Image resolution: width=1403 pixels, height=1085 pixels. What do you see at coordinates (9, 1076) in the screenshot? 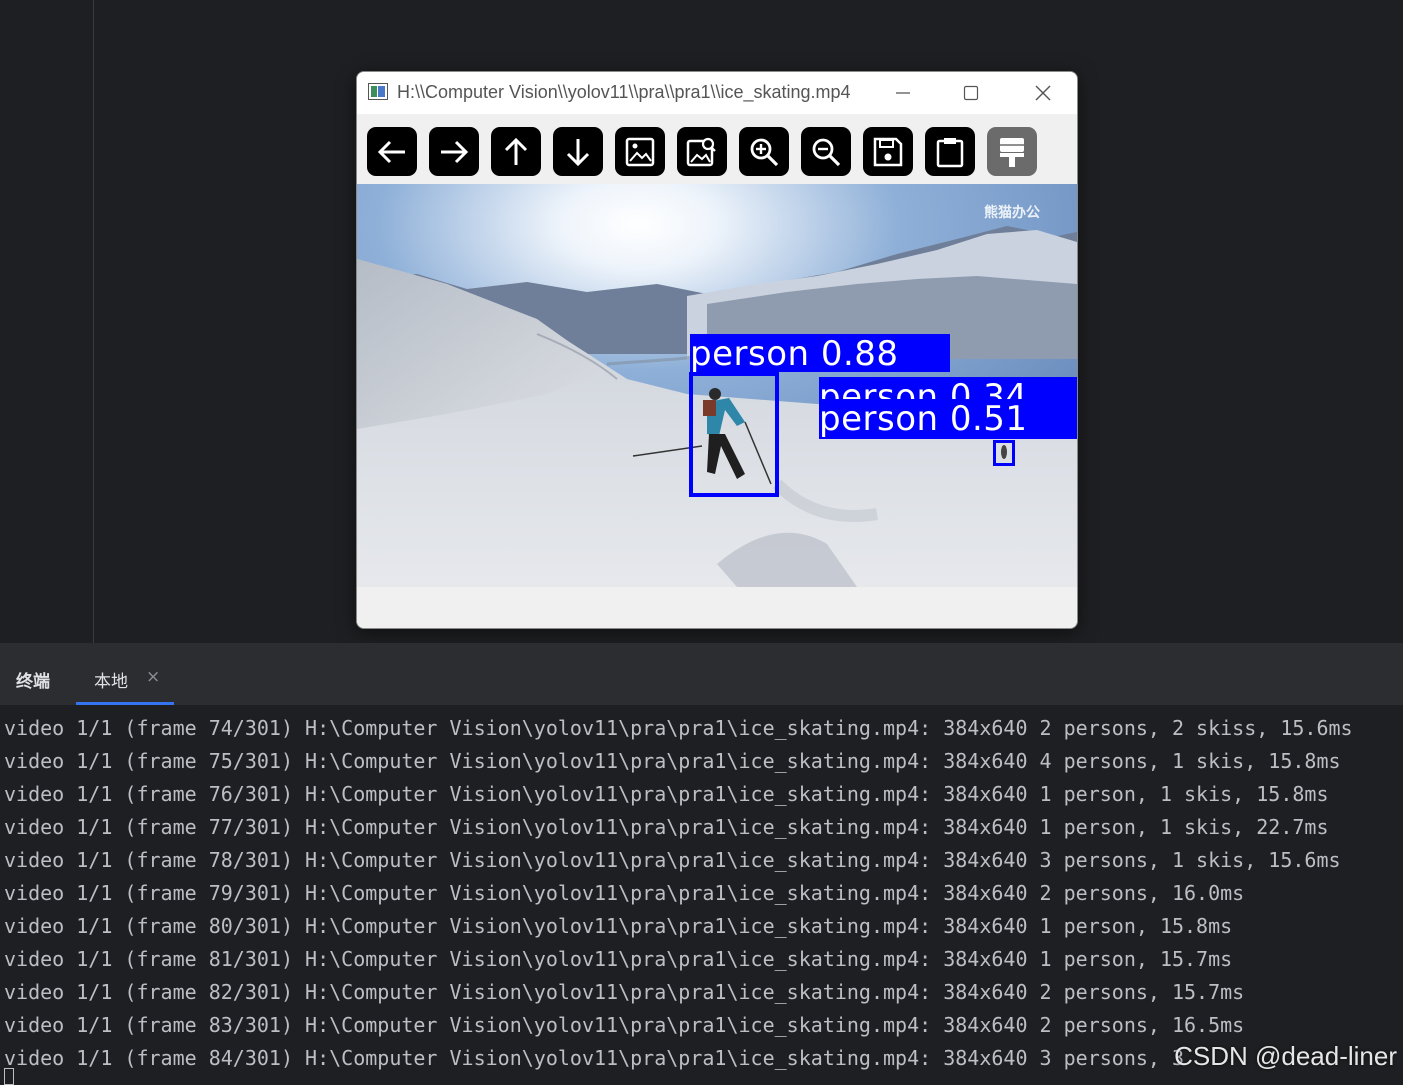
I see `terminal-cursor` at bounding box center [9, 1076].